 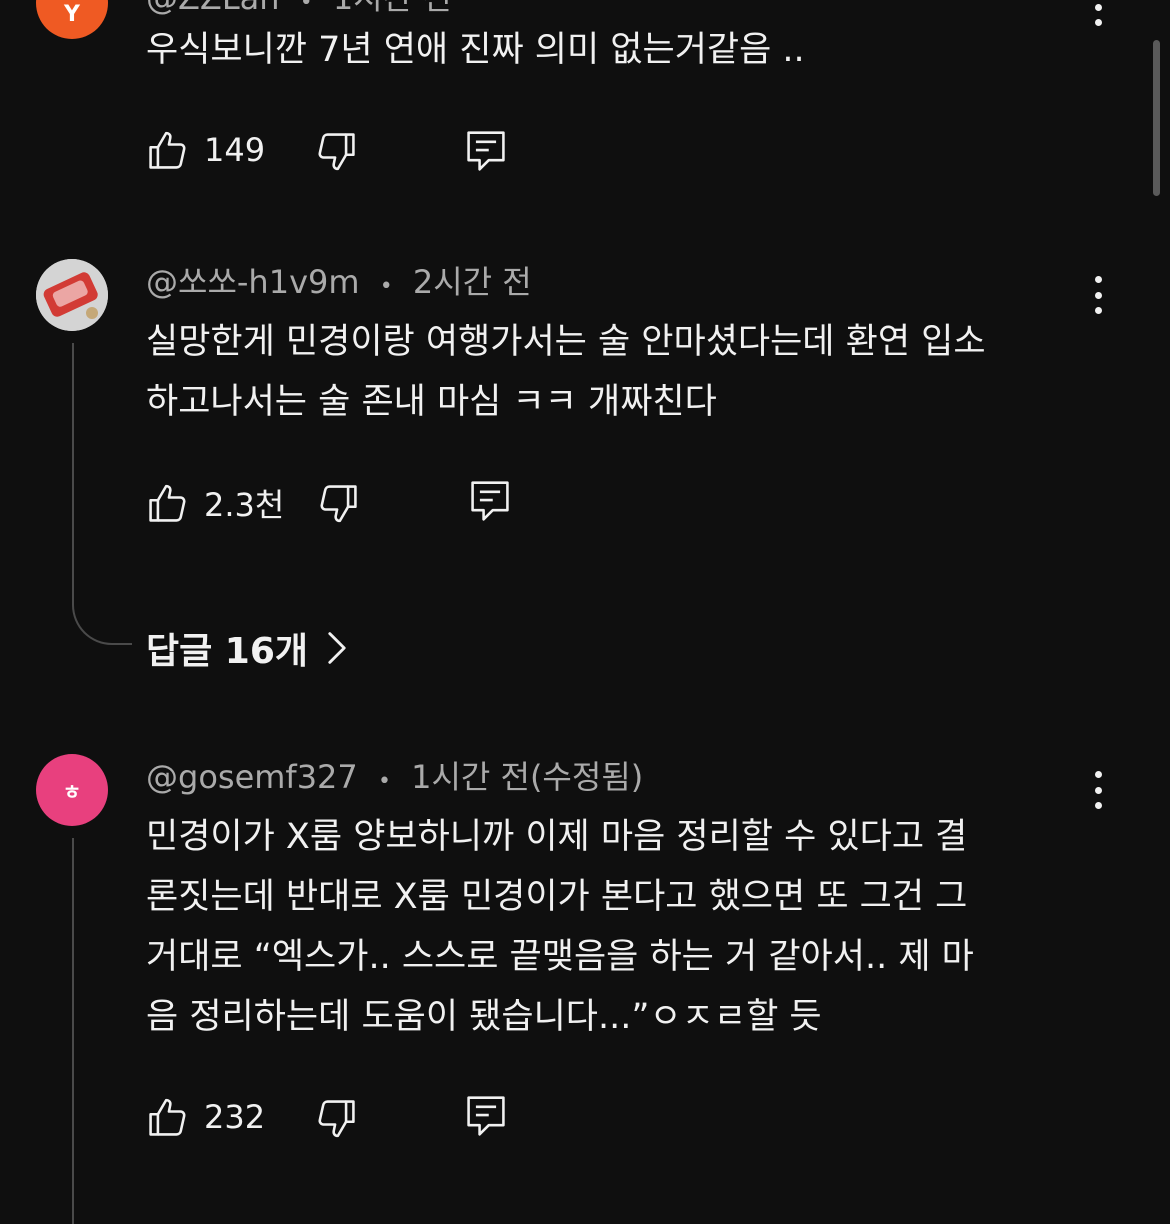 What do you see at coordinates (252, 777) in the screenshot?
I see `author-name: @gosemf327` at bounding box center [252, 777].